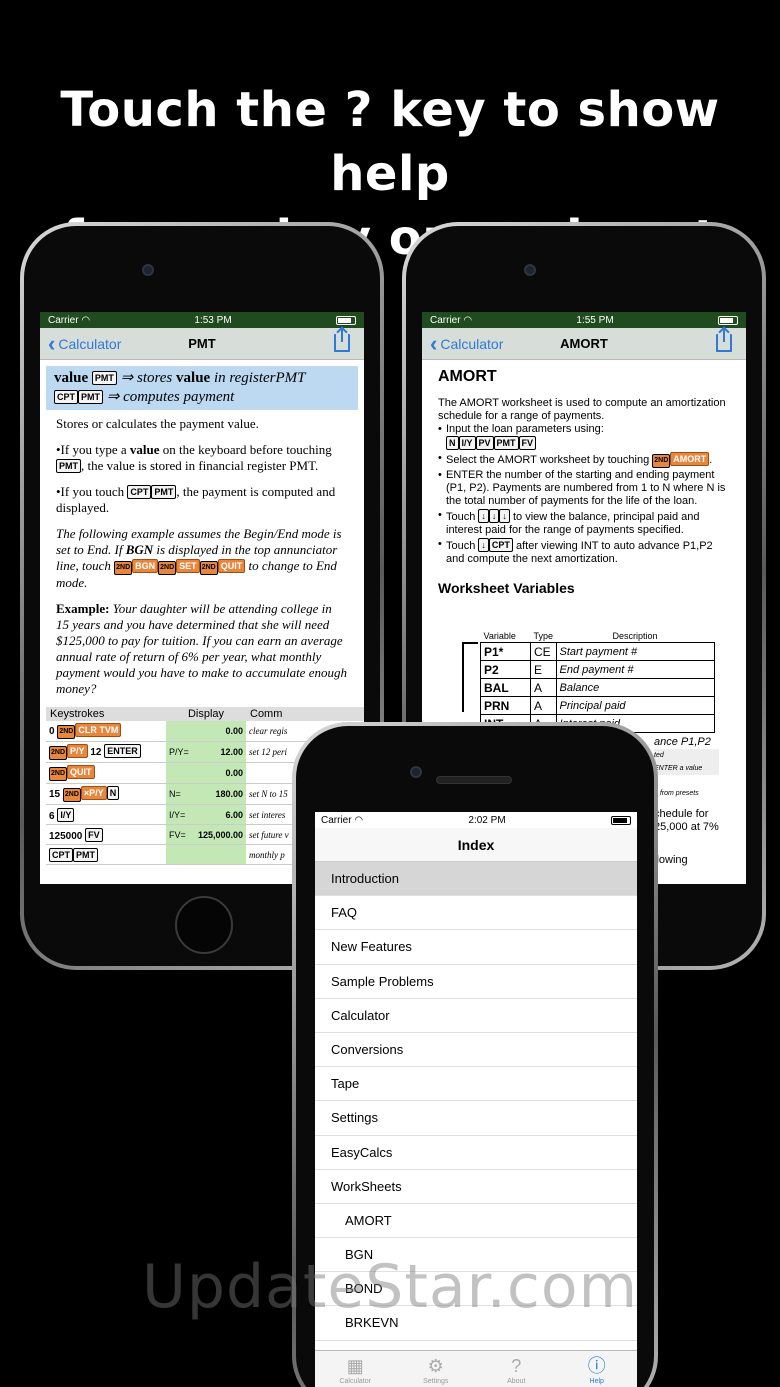 Image resolution: width=780 pixels, height=1387 pixels. Describe the element at coordinates (476, 1221) in the screenshot. I see `list-item: AMORT` at that location.